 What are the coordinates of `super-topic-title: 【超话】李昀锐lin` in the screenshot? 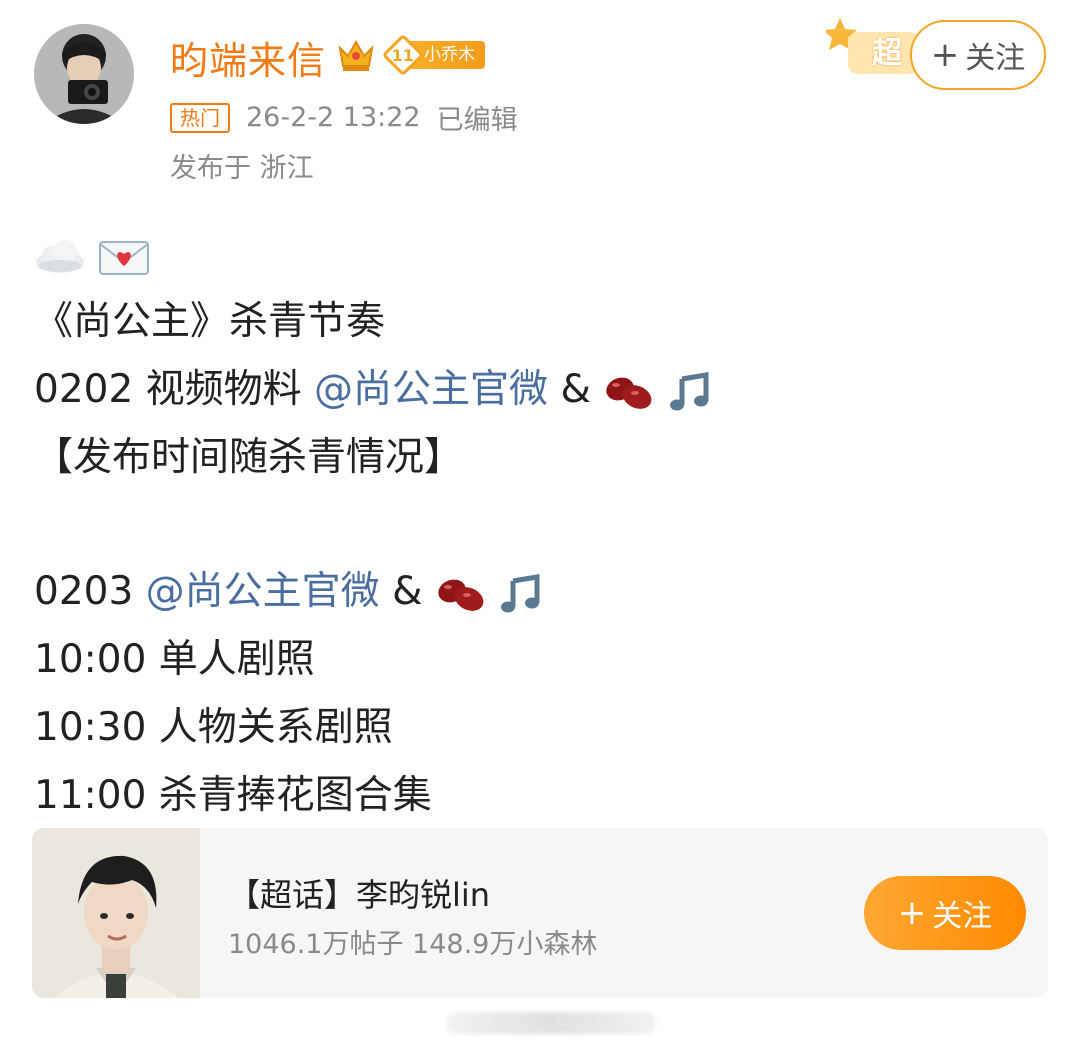 It's located at (359, 895).